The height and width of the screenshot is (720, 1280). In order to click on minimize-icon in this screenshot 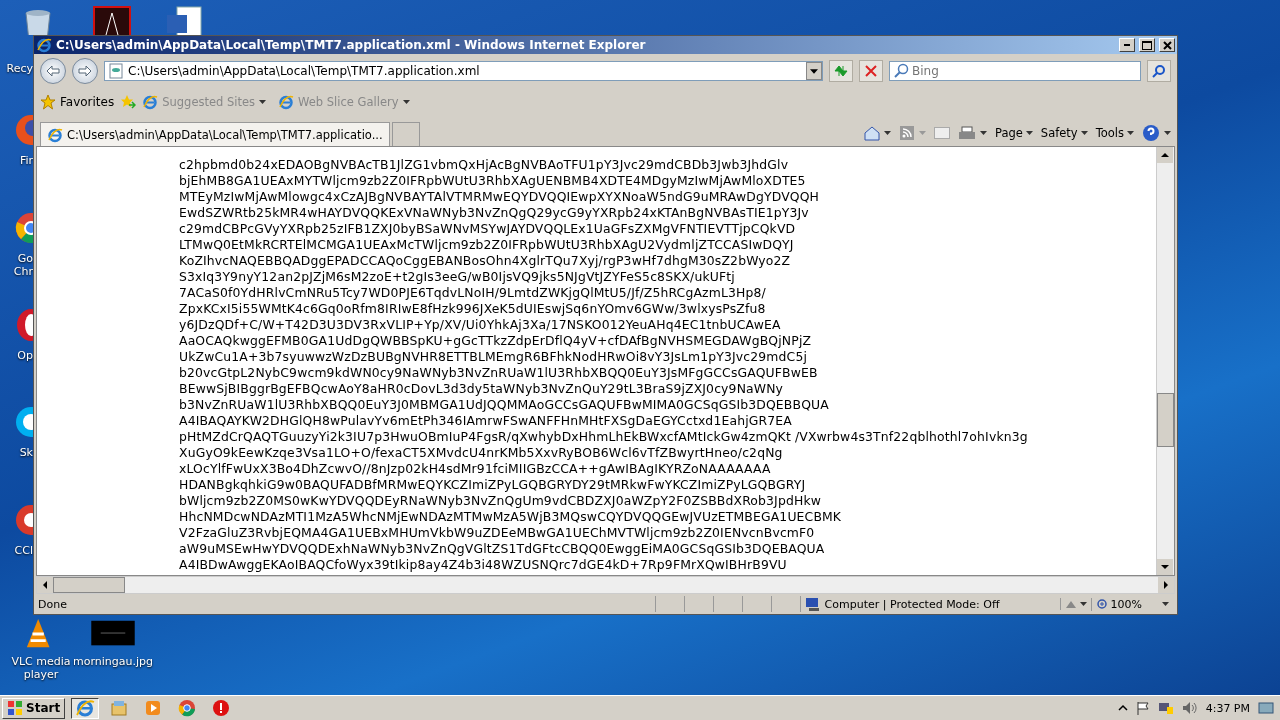, I will do `click(1127, 45)`.